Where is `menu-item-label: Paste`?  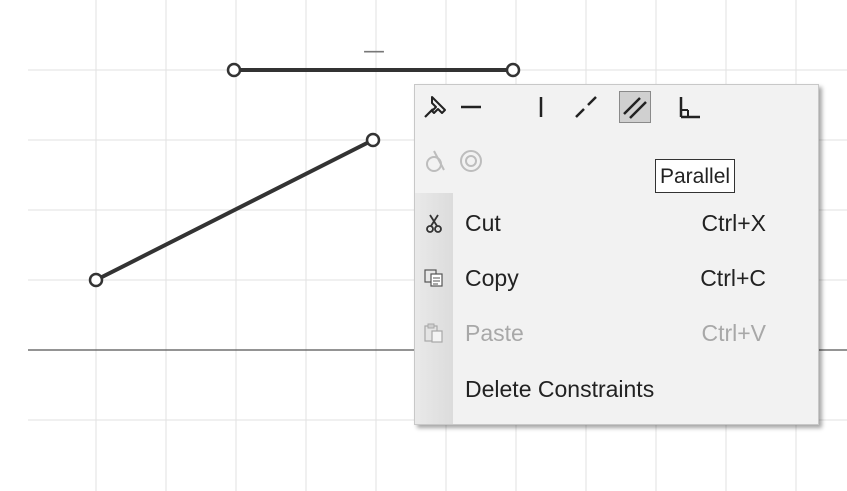 menu-item-label: Paste is located at coordinates (494, 333).